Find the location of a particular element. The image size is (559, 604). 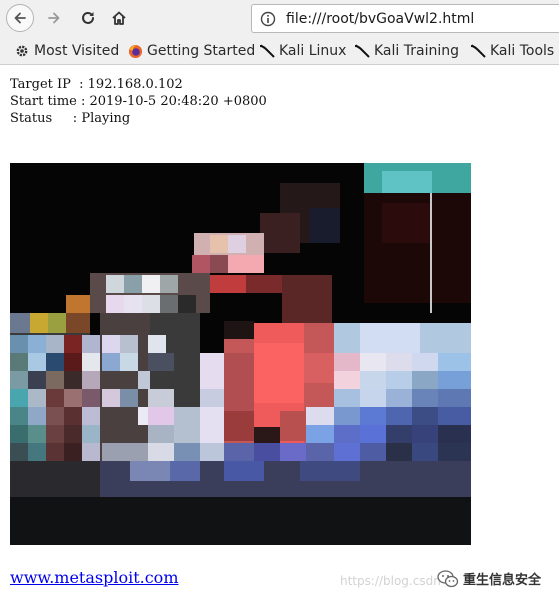

bookmark-label: Most Visited is located at coordinates (77, 51).